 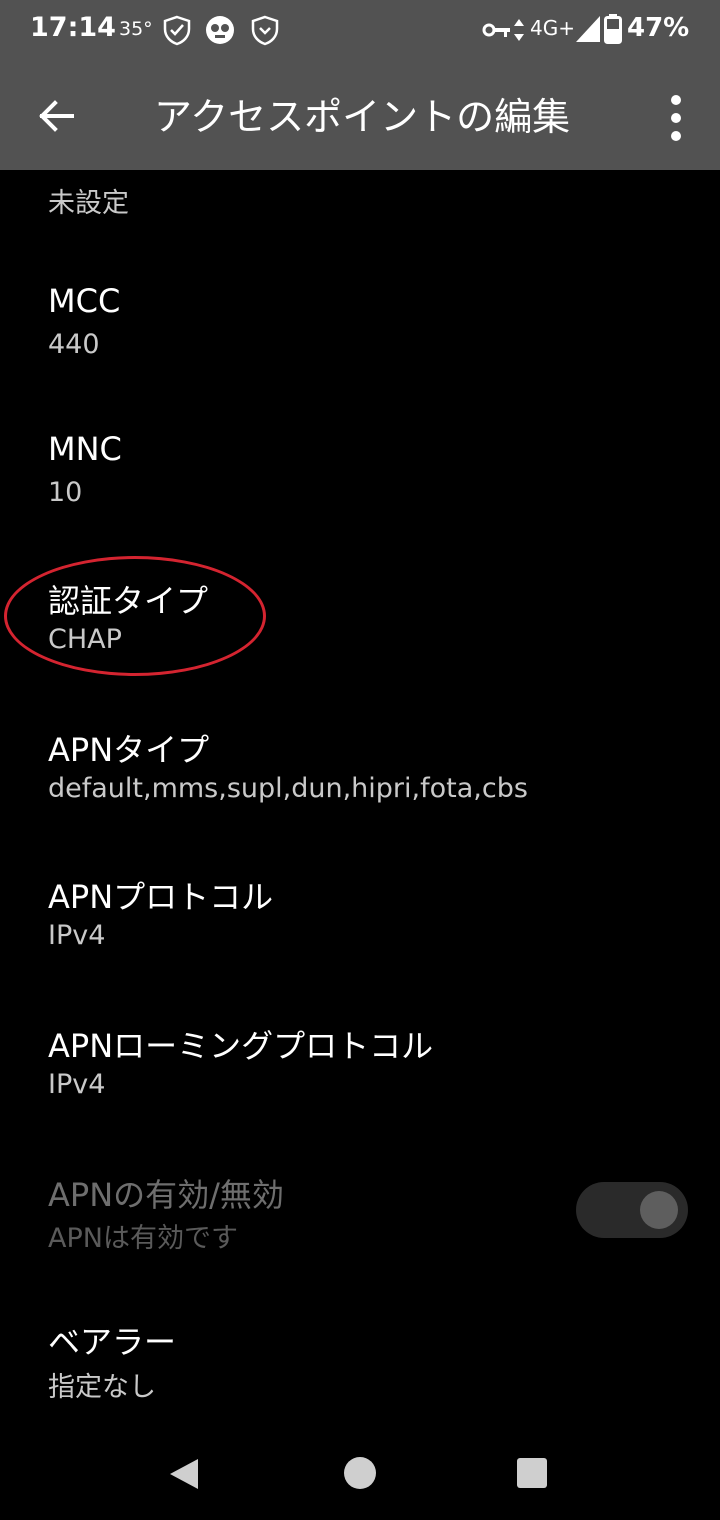 I want to click on setting-title: MCC, so click(x=84, y=301).